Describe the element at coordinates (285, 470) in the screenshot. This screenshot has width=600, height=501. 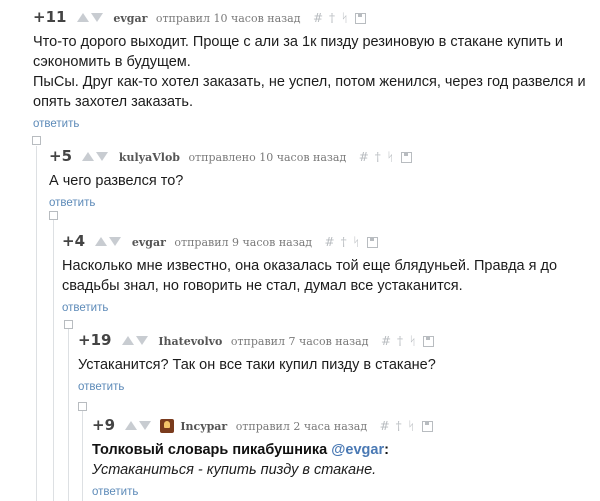
I see `comment-italic-definition: - купить пизду в стакане.` at that location.